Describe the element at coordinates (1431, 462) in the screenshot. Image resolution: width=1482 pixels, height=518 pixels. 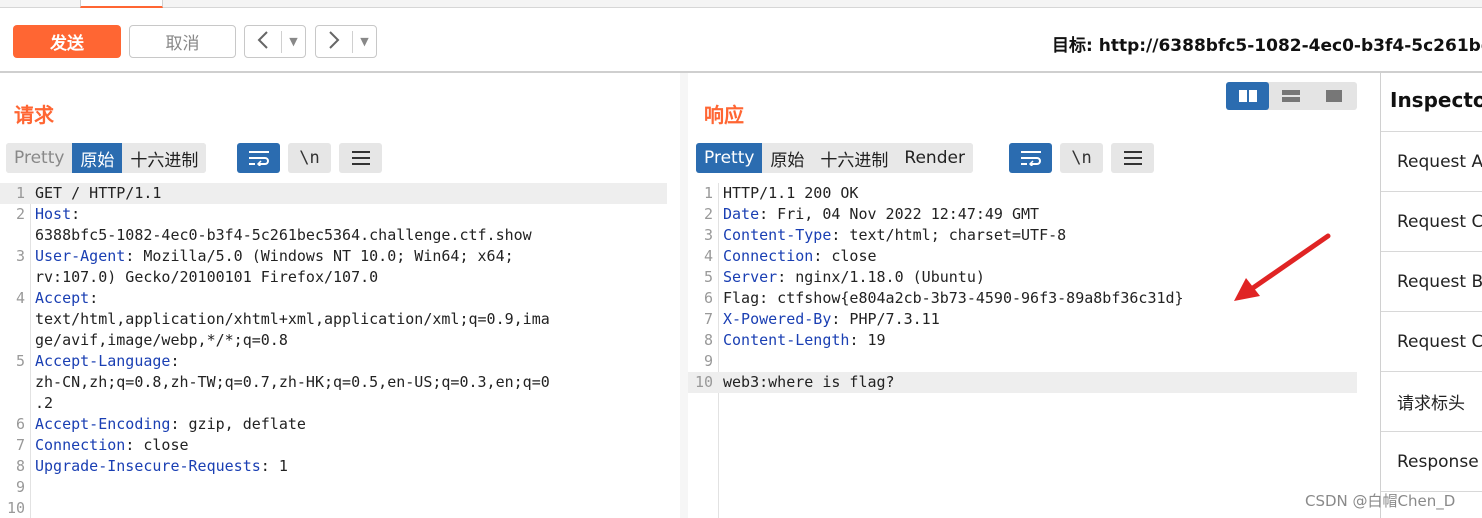
I see `inspector-item-response: Response` at that location.